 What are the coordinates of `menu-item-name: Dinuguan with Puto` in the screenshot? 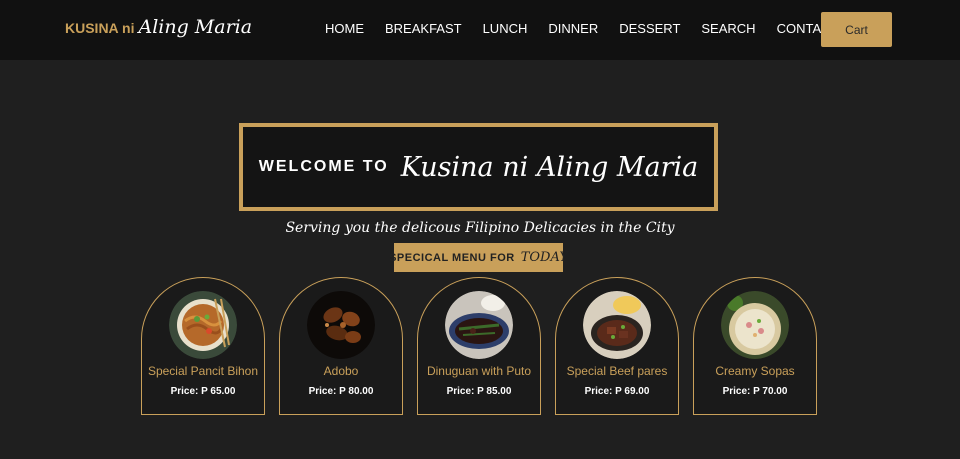 It's located at (479, 371).